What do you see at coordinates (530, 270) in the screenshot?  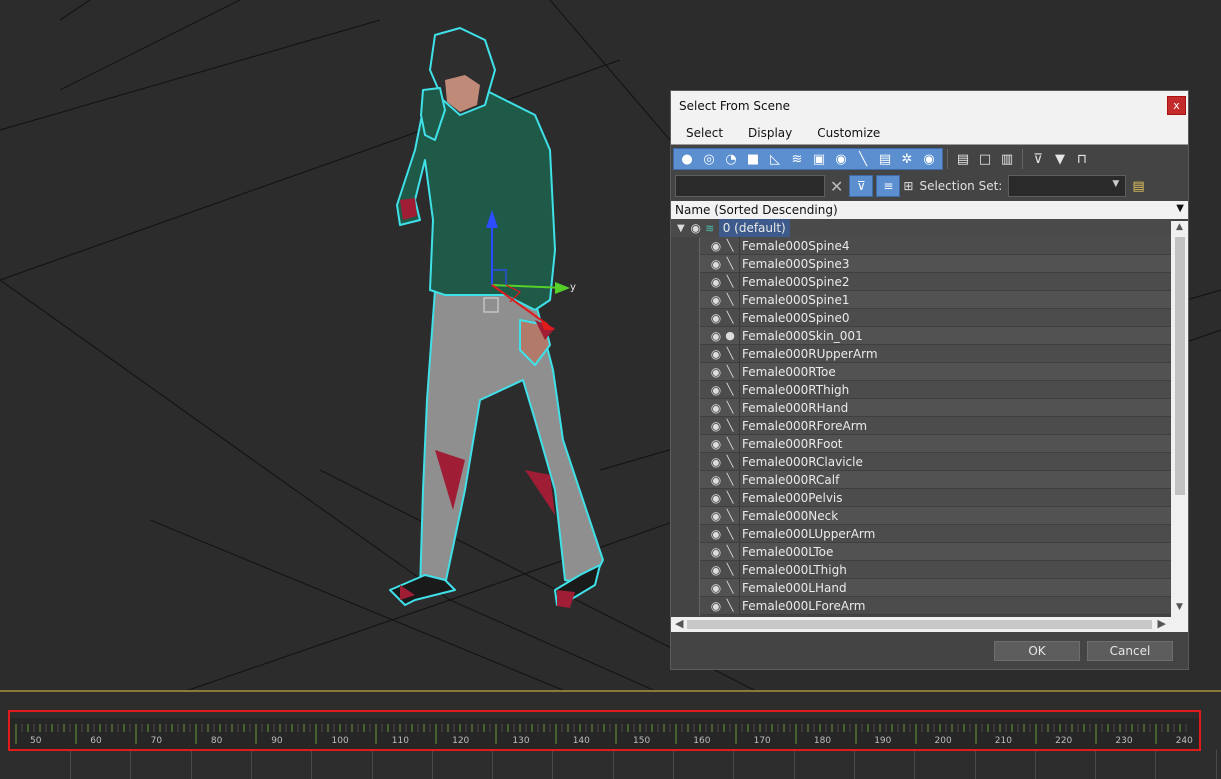 I see `transform-gizmo: y` at bounding box center [530, 270].